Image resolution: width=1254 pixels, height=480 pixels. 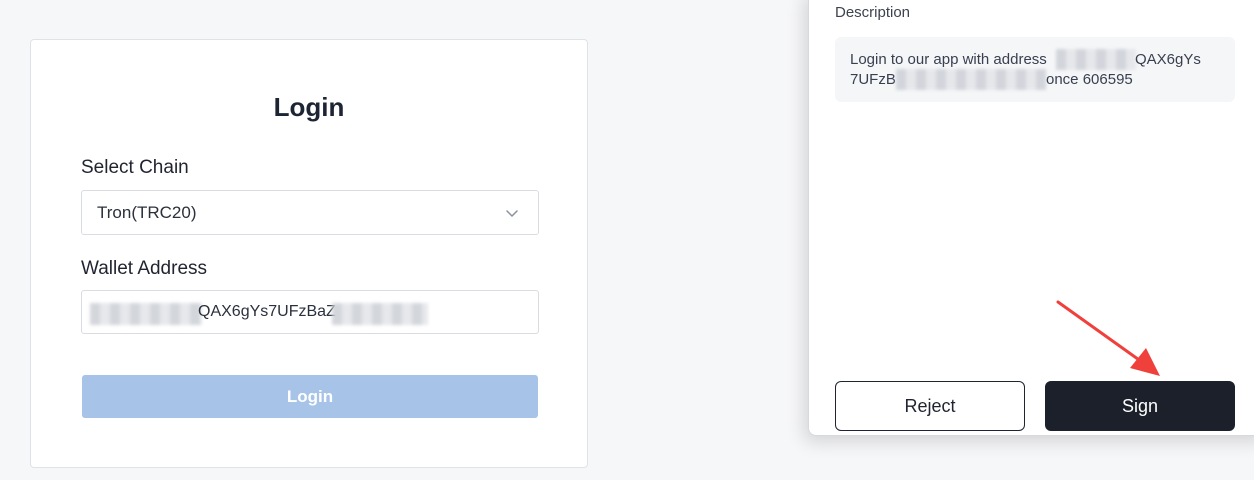 I want to click on reject-button: Reject, so click(x=930, y=406).